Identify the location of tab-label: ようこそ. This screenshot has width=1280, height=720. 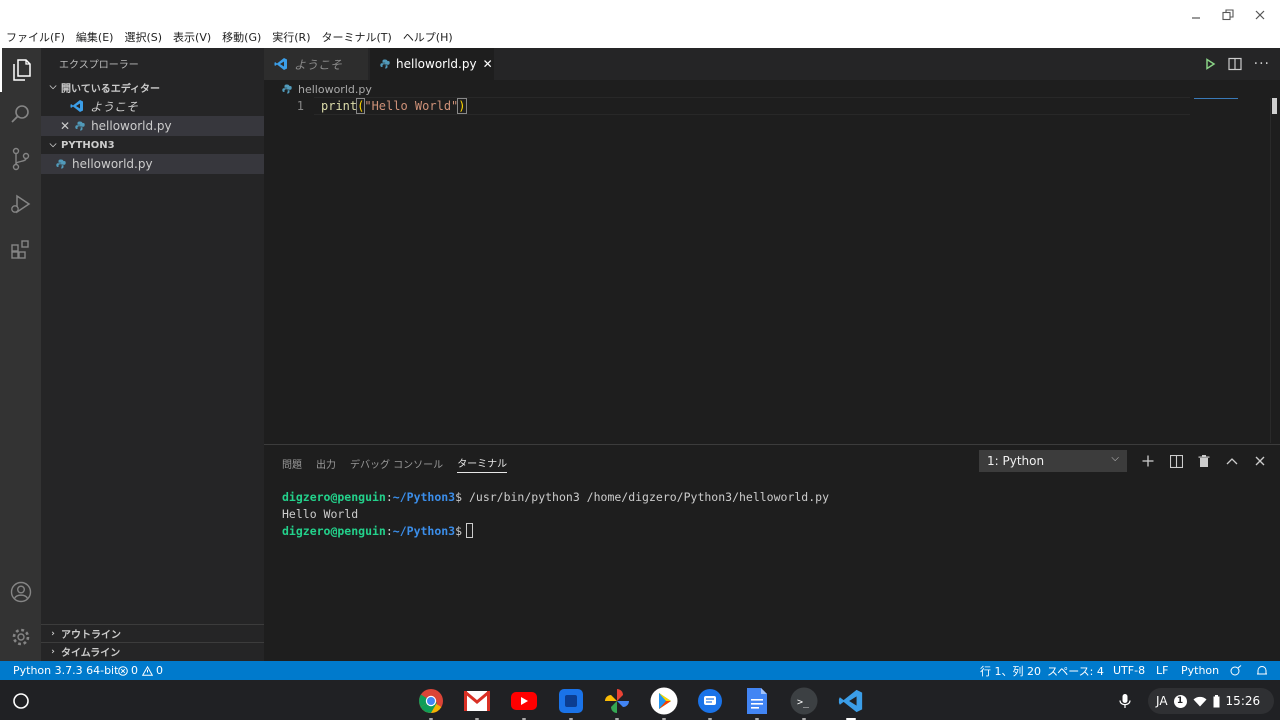
(318, 64).